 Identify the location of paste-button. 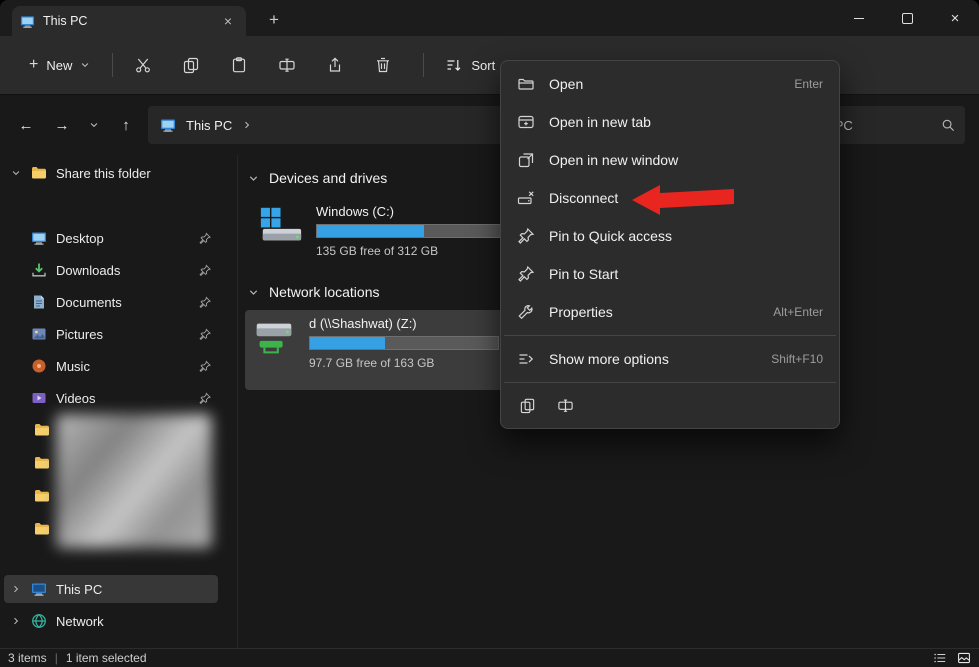
(239, 65).